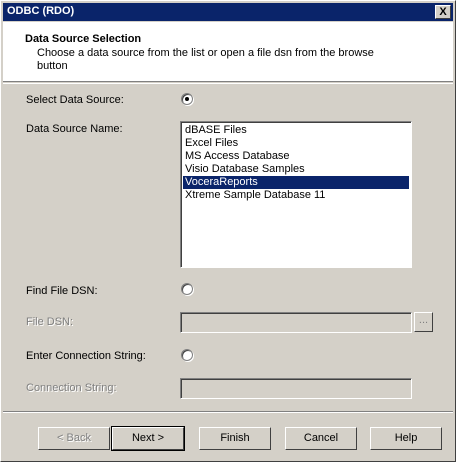  I want to click on help-button: Help, so click(406, 438).